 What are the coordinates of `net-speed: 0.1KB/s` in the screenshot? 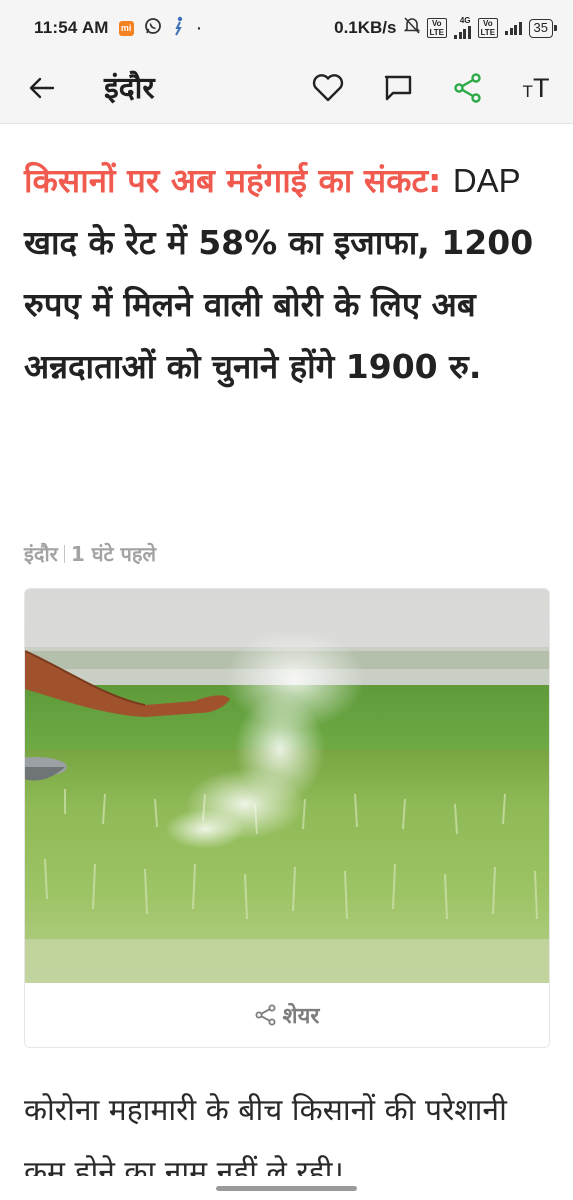 It's located at (365, 27).